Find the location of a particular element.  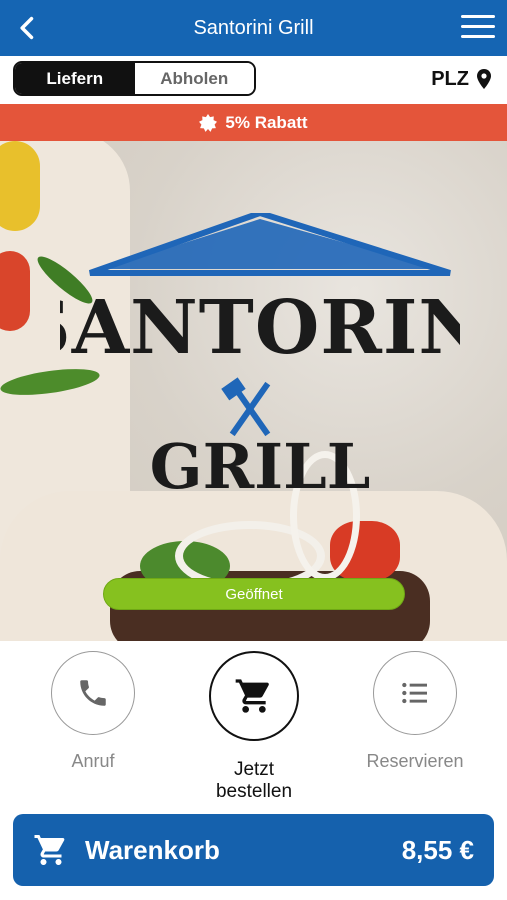

reserve-button is located at coordinates (415, 693).